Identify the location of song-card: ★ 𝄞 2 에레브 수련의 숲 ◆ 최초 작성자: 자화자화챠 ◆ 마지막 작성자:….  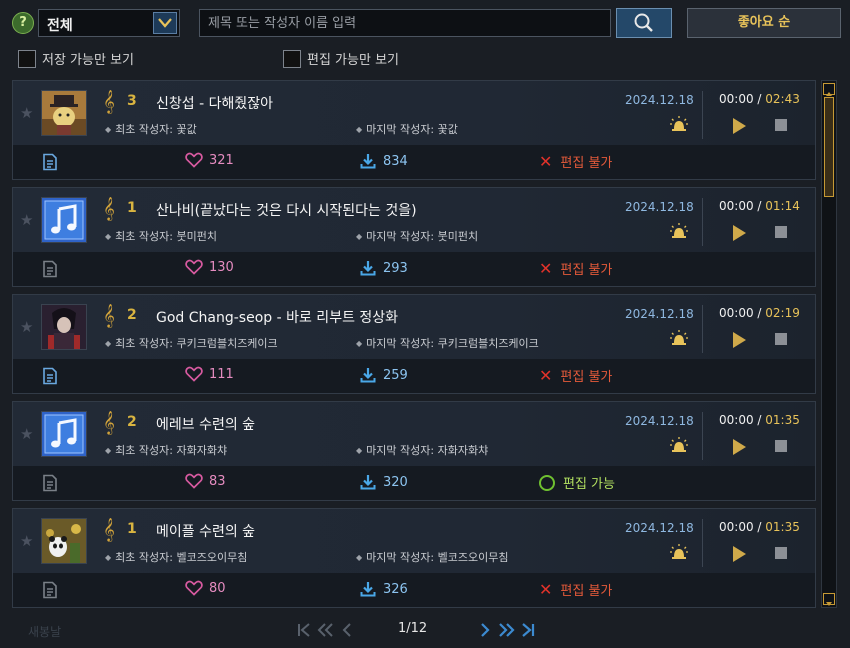
(414, 451).